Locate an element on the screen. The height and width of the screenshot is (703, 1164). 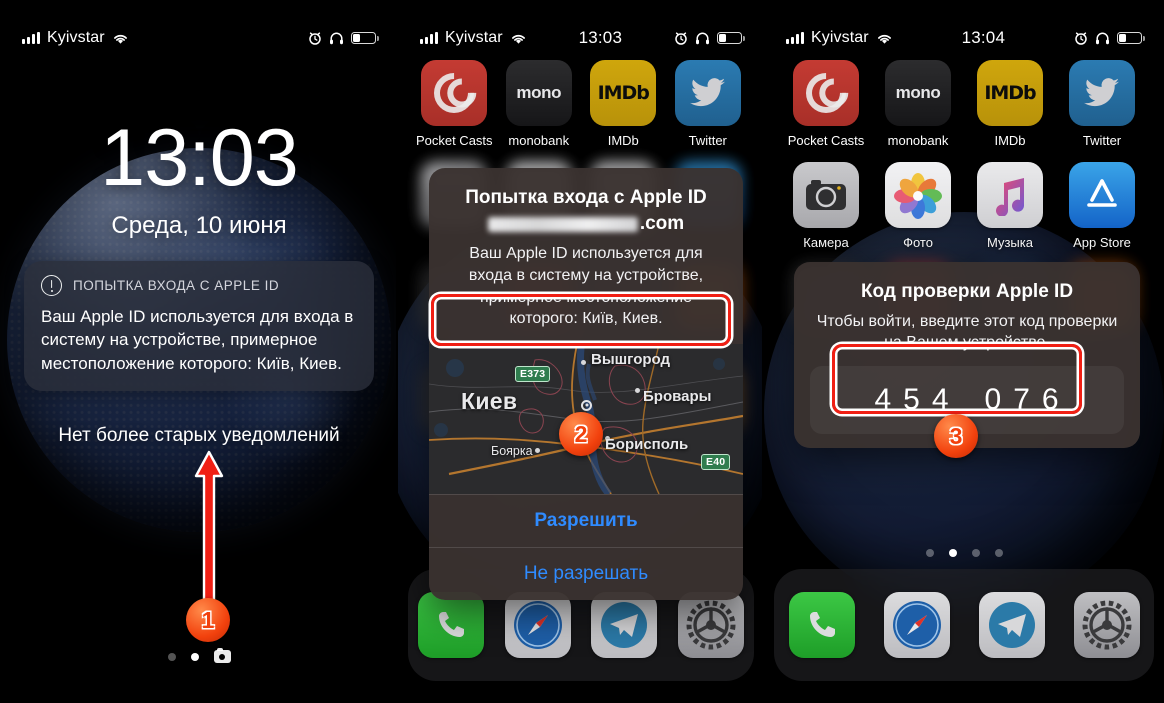
map-label-boryspil: Борисполь is located at coordinates (647, 444).